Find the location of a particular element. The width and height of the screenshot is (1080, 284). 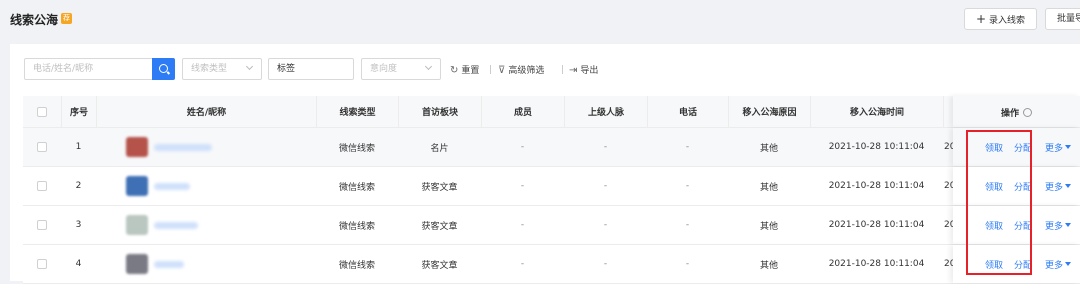

row-index: 4 is located at coordinates (78, 264).